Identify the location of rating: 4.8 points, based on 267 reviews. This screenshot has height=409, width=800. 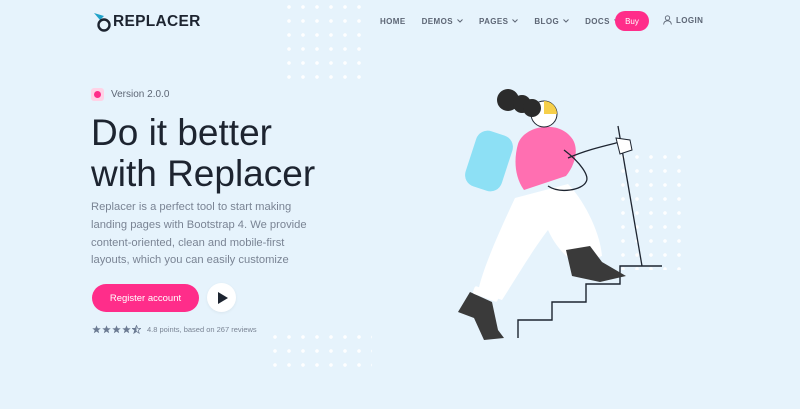
(174, 329).